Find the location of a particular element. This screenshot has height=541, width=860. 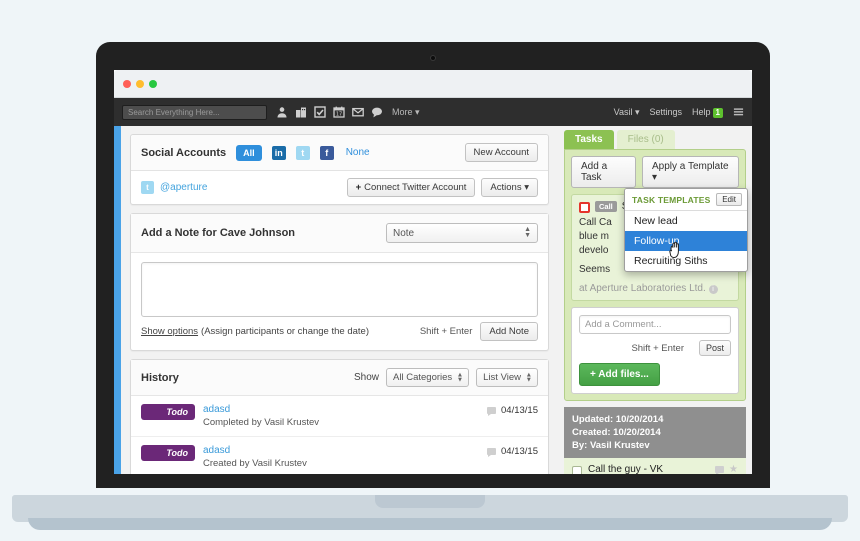

add-note-title: Add a Note for Cave Johnson is located at coordinates (218, 233).